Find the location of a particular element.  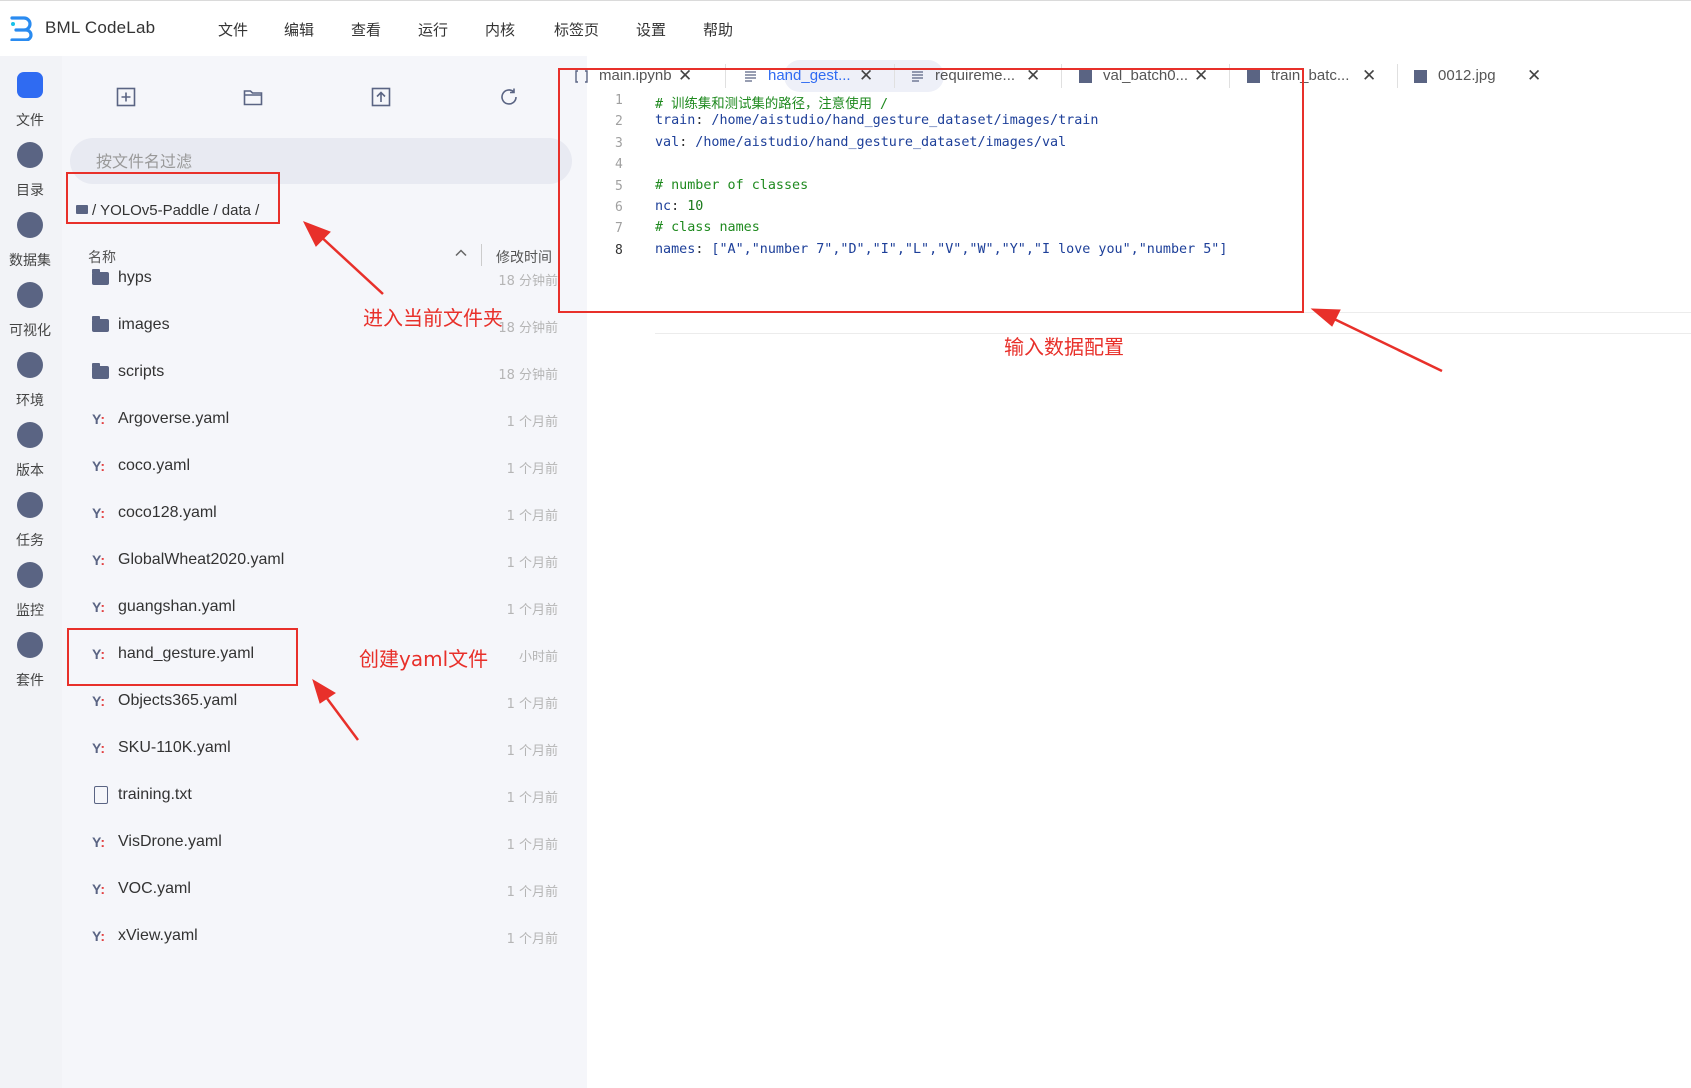

environment-icon is located at coordinates (30, 365).